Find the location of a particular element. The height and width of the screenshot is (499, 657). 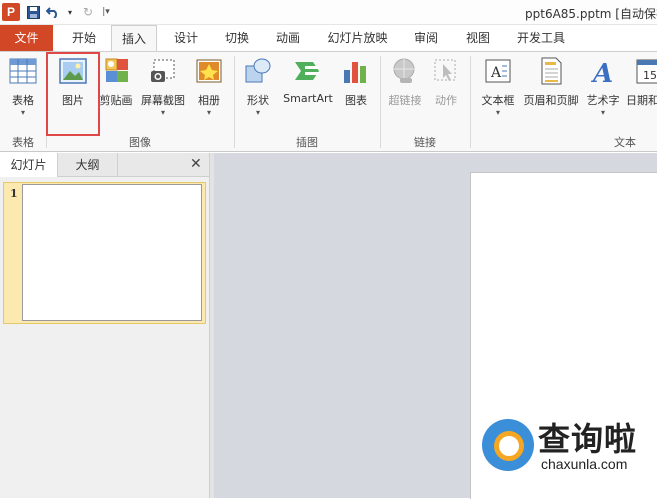

tab-insert: 插入 is located at coordinates (134, 38).